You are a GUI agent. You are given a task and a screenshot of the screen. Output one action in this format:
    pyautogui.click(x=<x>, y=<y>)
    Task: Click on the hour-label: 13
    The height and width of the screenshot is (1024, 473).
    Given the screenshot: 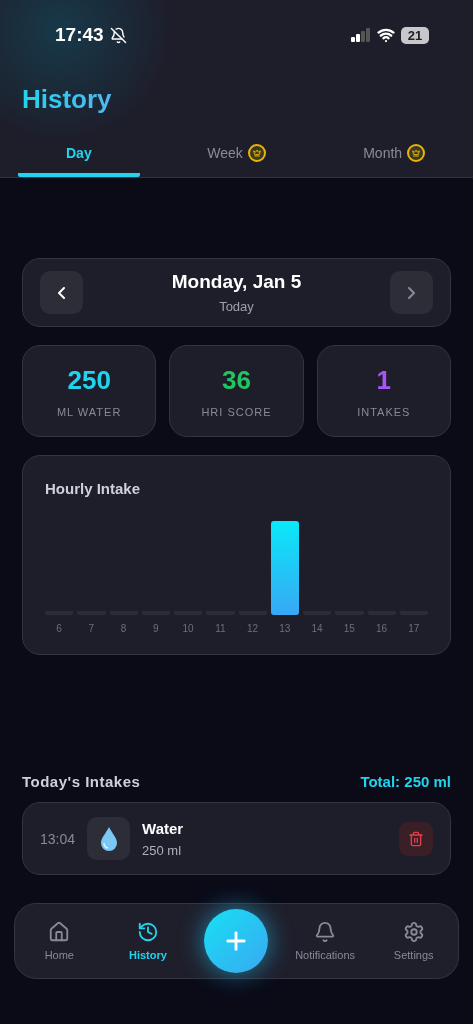 What is the action you would take?
    pyautogui.click(x=285, y=628)
    